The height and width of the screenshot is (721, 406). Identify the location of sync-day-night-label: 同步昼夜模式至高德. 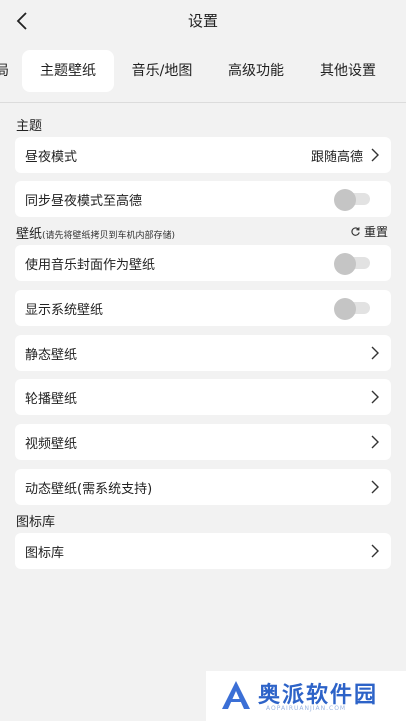
(84, 201).